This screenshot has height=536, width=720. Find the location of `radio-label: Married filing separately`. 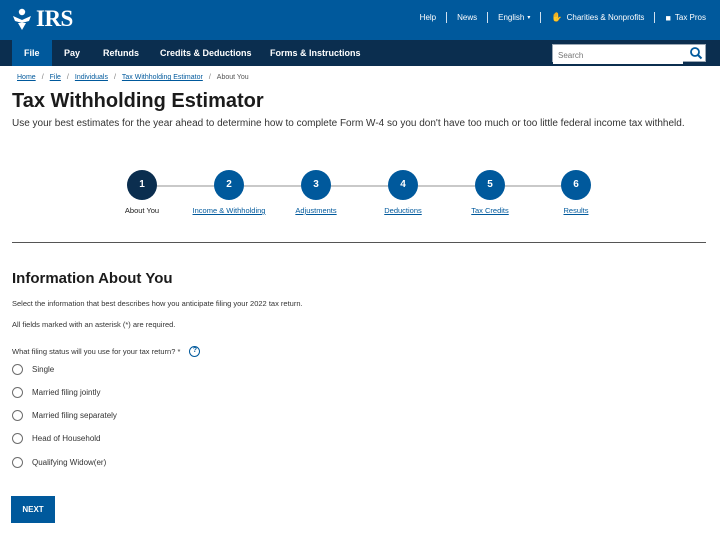

radio-label: Married filing separately is located at coordinates (74, 415).